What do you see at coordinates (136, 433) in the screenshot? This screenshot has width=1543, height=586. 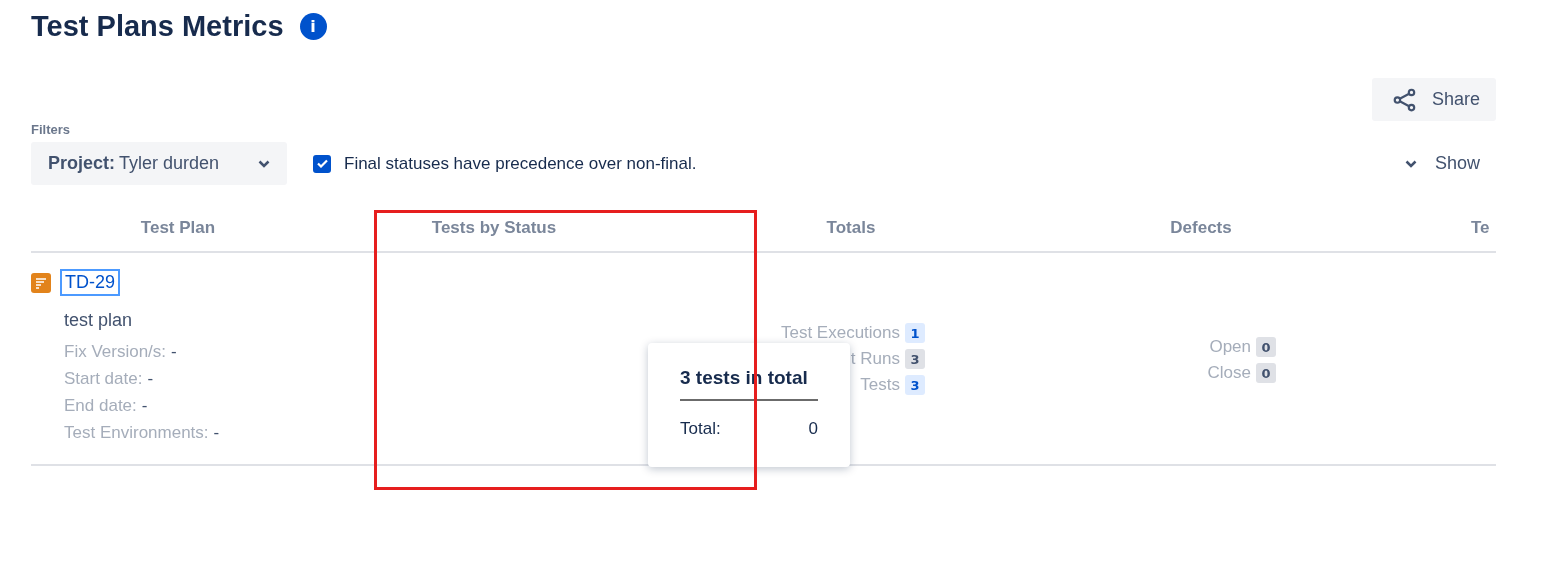 I see `field-label: Test Environments:` at bounding box center [136, 433].